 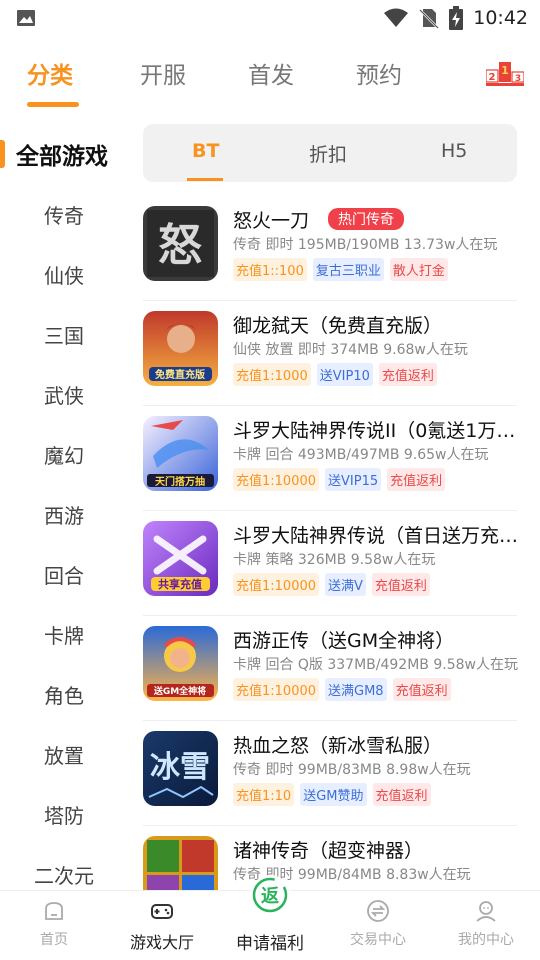 What do you see at coordinates (180, 863) in the screenshot?
I see `game-icon` at bounding box center [180, 863].